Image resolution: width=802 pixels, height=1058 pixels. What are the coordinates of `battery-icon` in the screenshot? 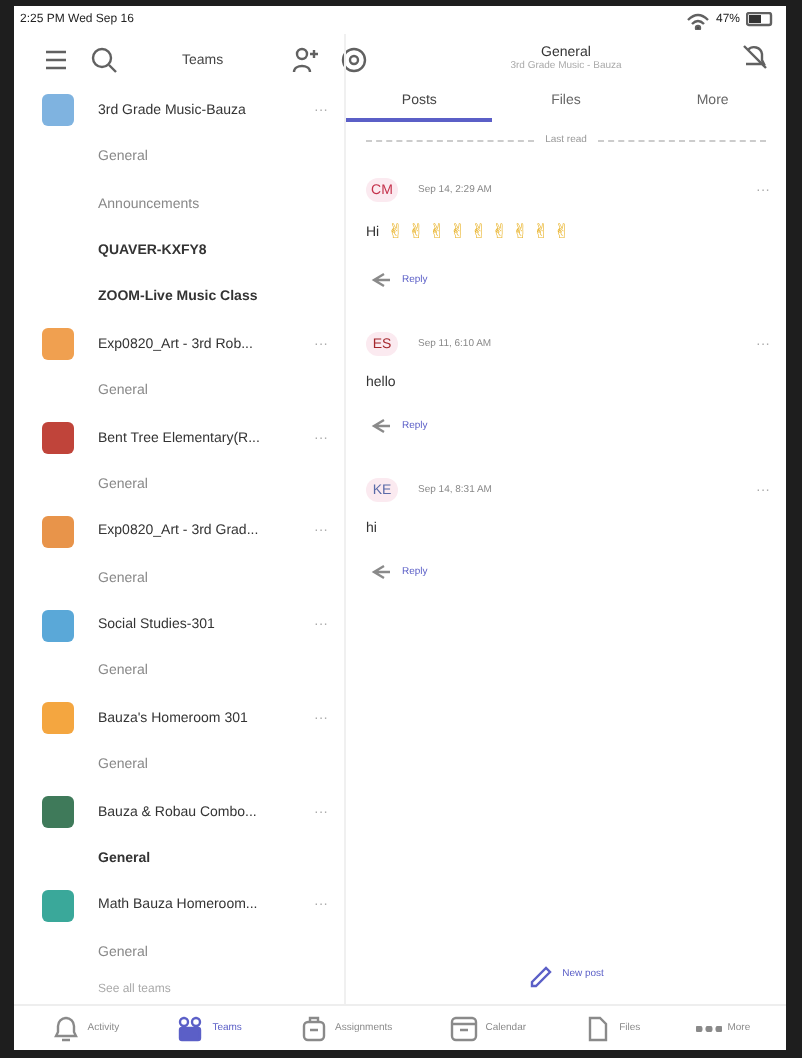 It's located at (760, 20).